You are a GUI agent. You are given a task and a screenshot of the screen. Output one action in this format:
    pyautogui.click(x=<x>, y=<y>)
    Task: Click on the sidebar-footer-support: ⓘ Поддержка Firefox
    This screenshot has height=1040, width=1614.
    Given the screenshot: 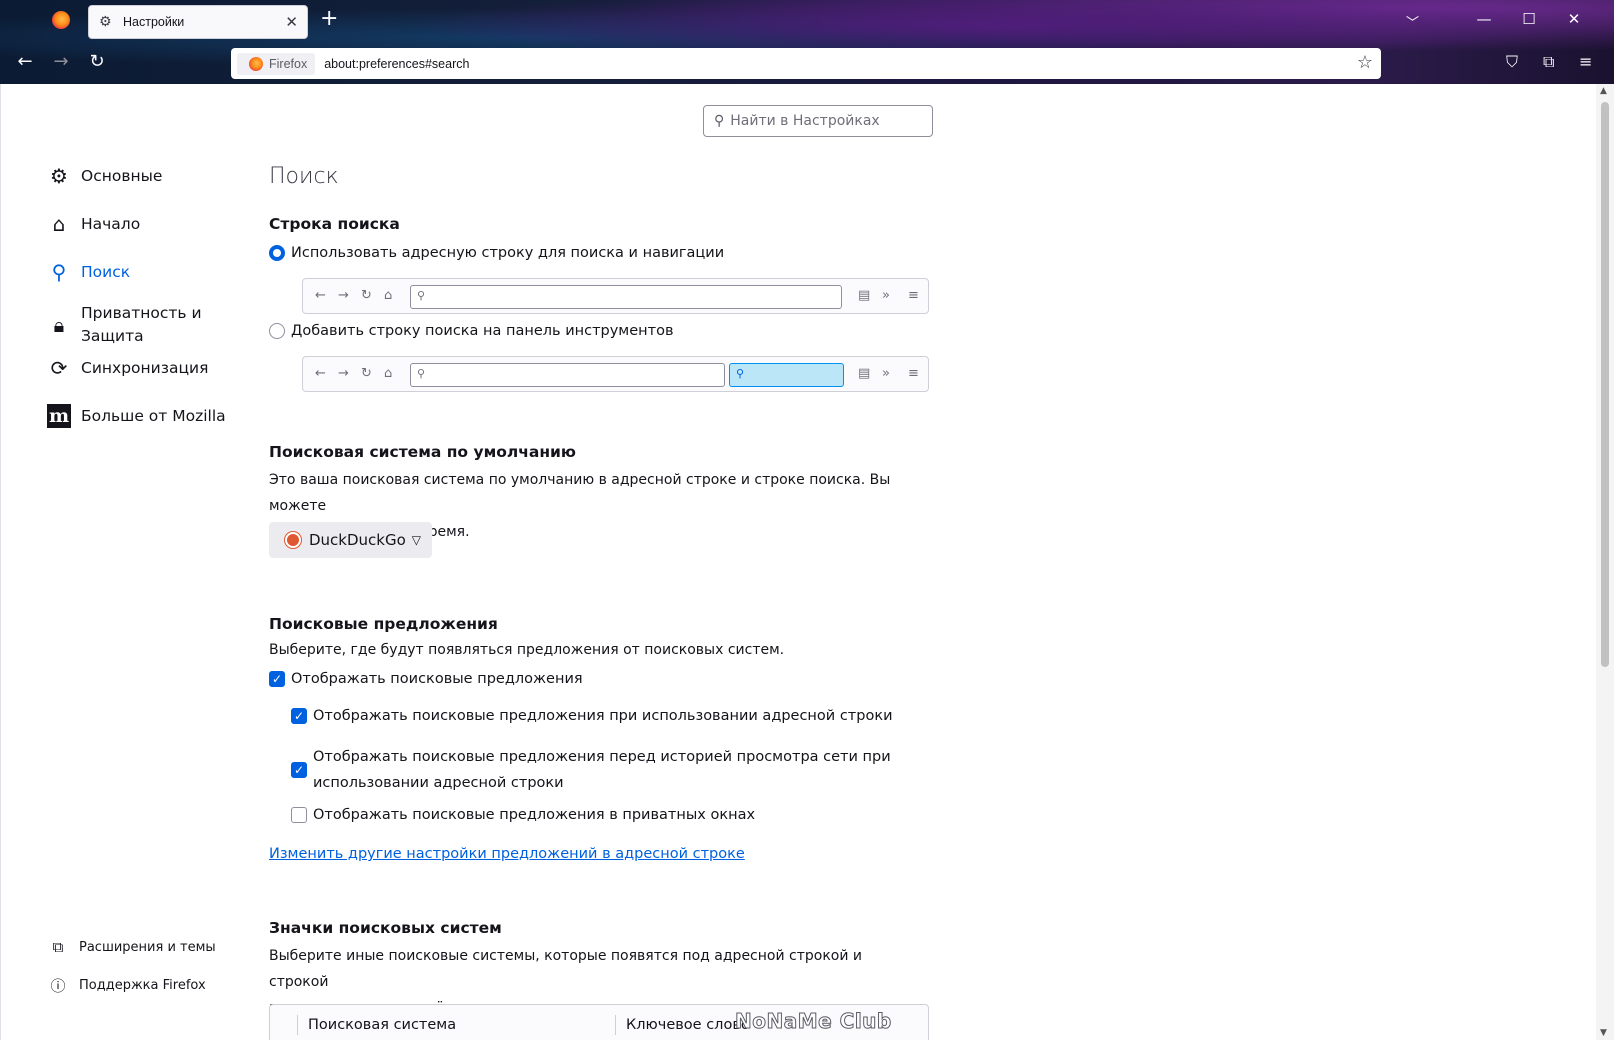 What is the action you would take?
    pyautogui.click(x=127, y=985)
    